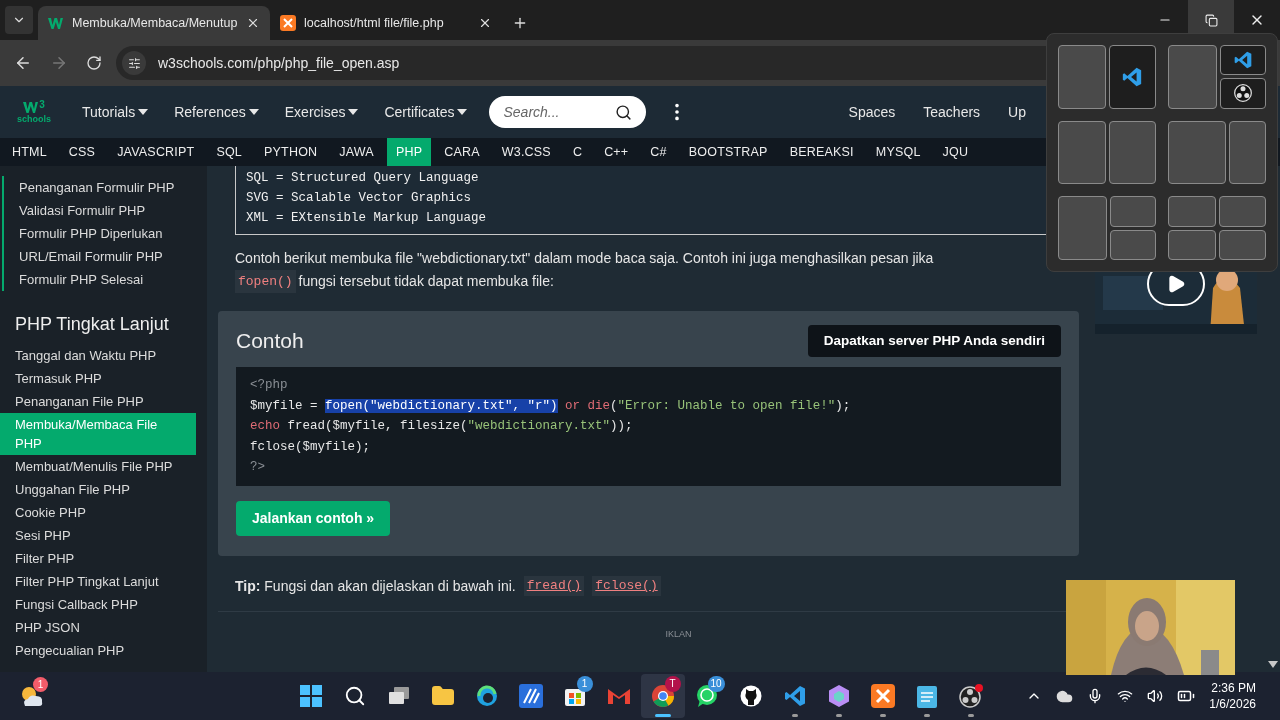  What do you see at coordinates (526, 152) in the screenshot?
I see `topic-tab: W3.CSS` at bounding box center [526, 152].